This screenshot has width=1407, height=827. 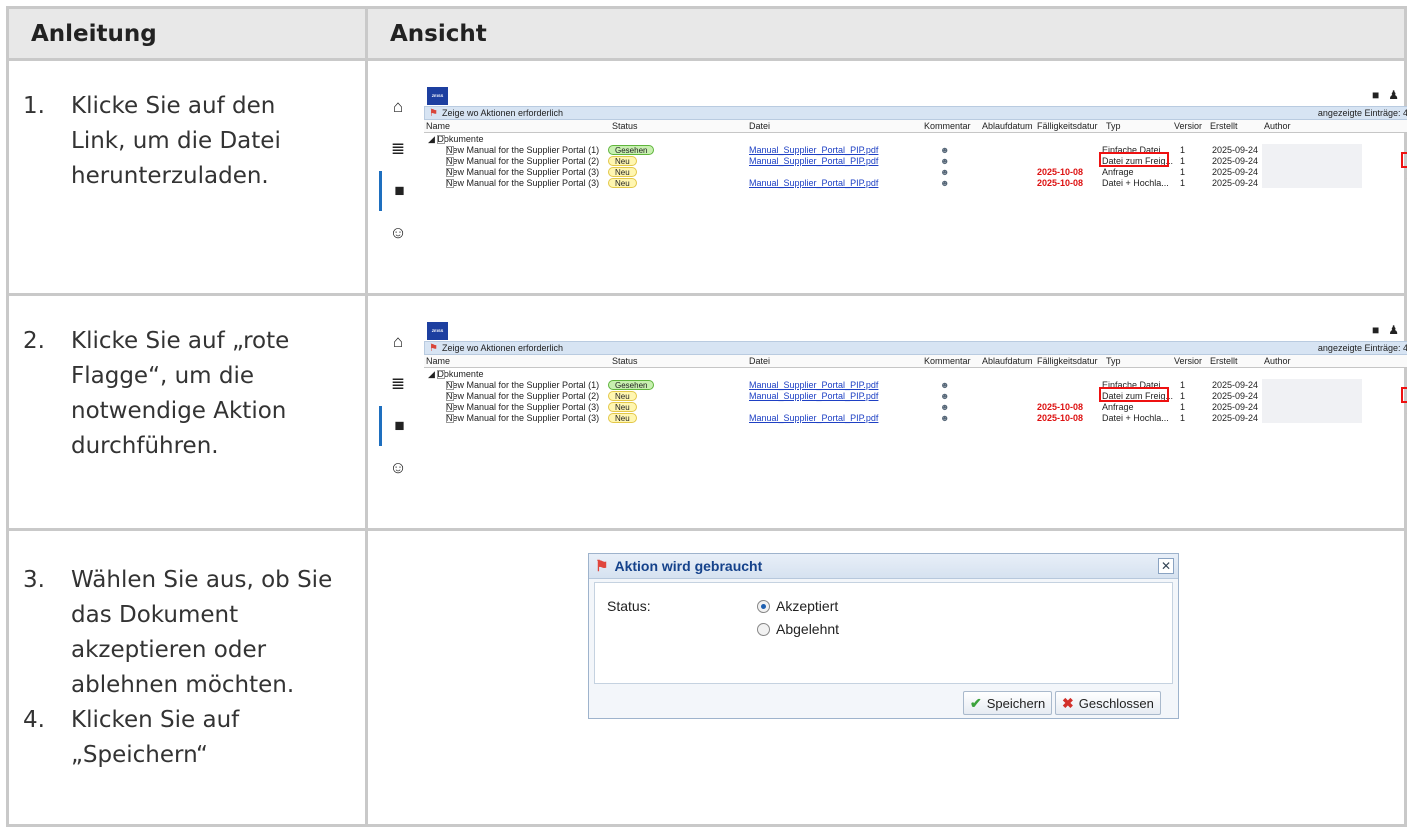 I want to click on dialog-title: Aktion wird gebraucht, so click(x=688, y=566).